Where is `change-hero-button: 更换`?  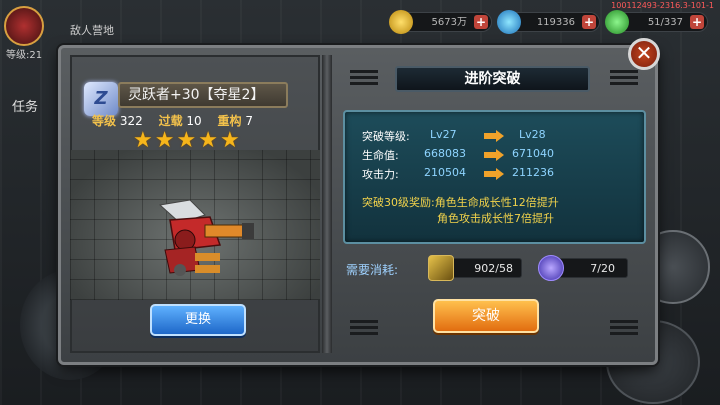 change-hero-button: 更换 is located at coordinates (198, 320).